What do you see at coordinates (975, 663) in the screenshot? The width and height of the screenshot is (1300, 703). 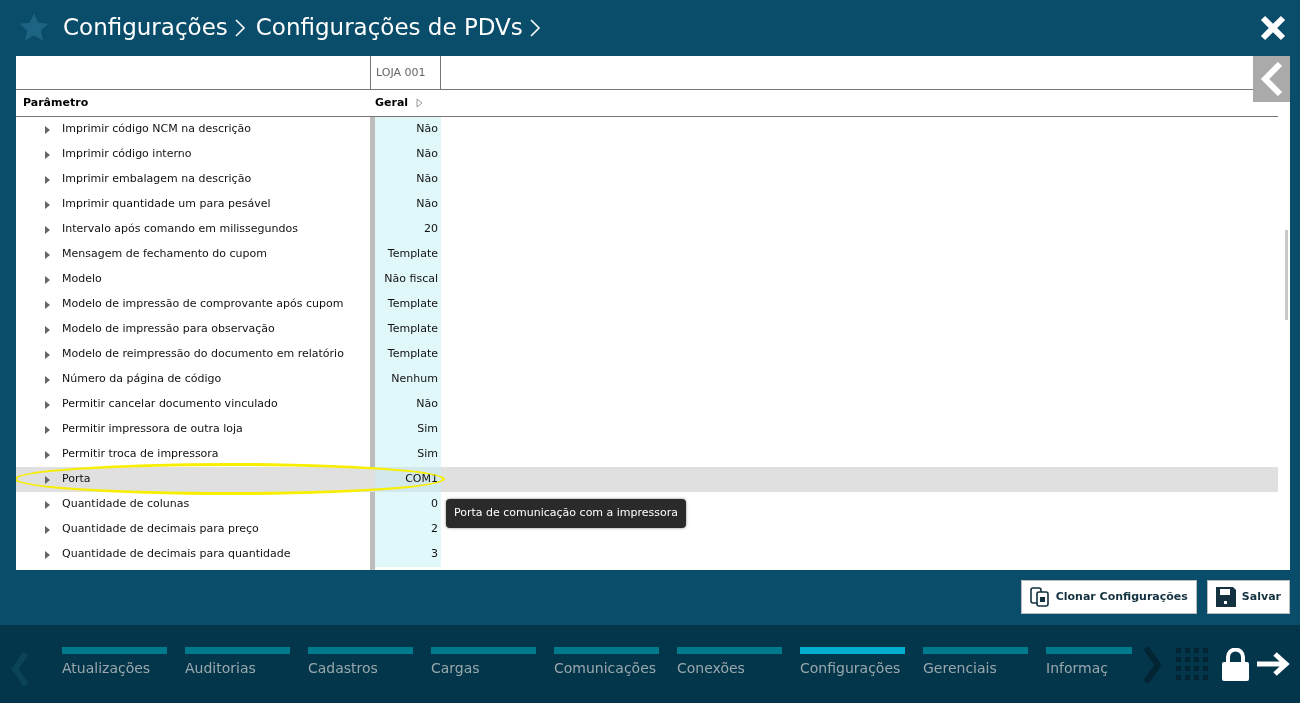 I see `nav-tab: Gerenciais` at bounding box center [975, 663].